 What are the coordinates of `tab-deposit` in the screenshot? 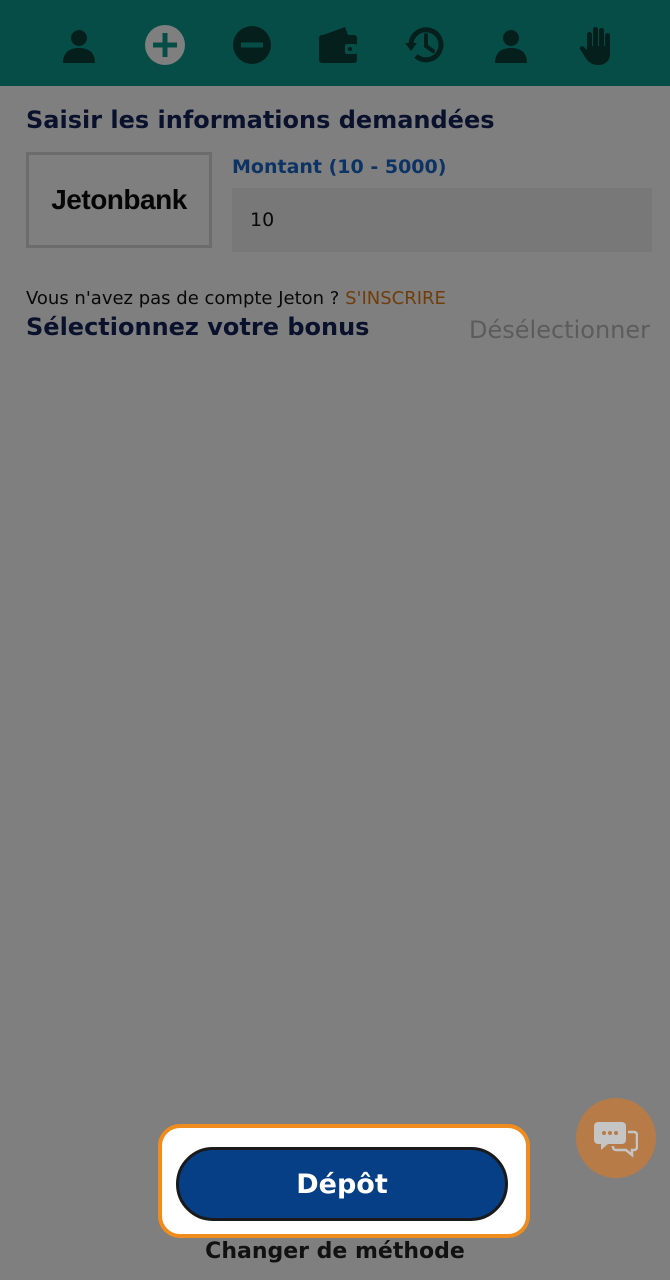 It's located at (165, 45).